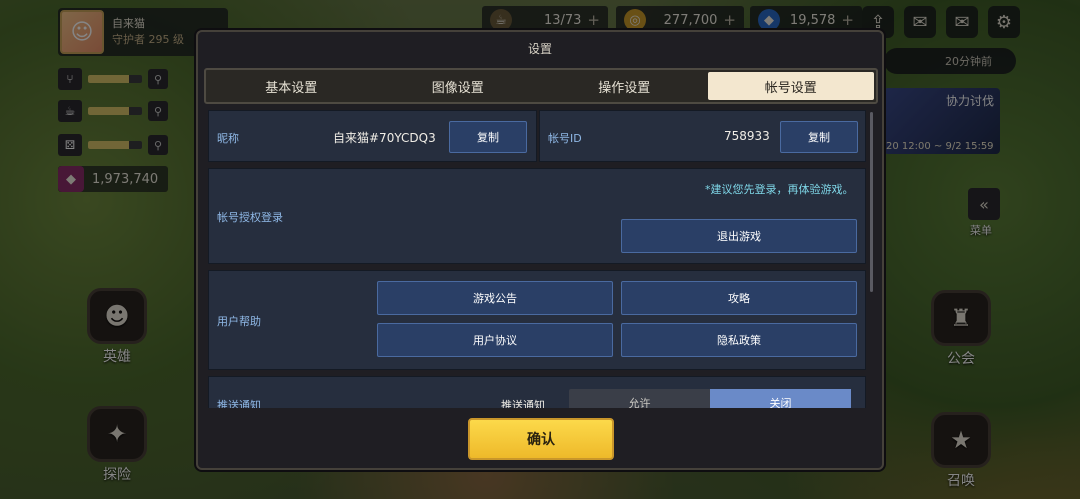  Describe the element at coordinates (739, 298) in the screenshot. I see `guide-button: 攻略` at that location.